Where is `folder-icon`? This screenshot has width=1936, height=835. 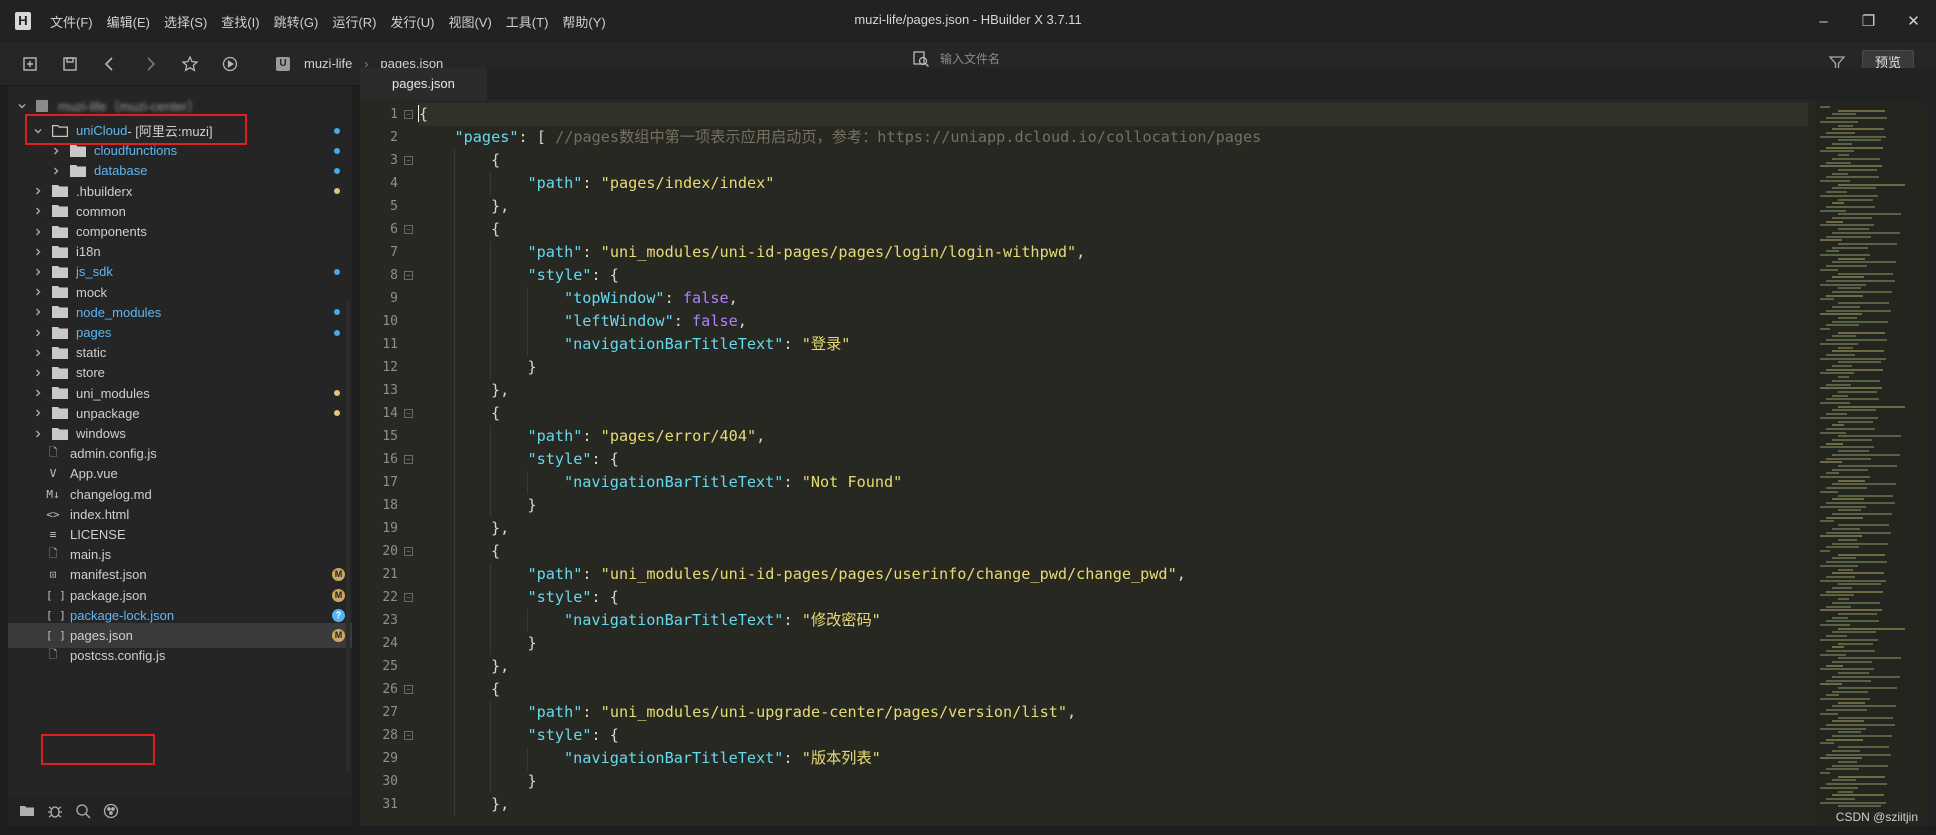 folder-icon is located at coordinates (60, 393).